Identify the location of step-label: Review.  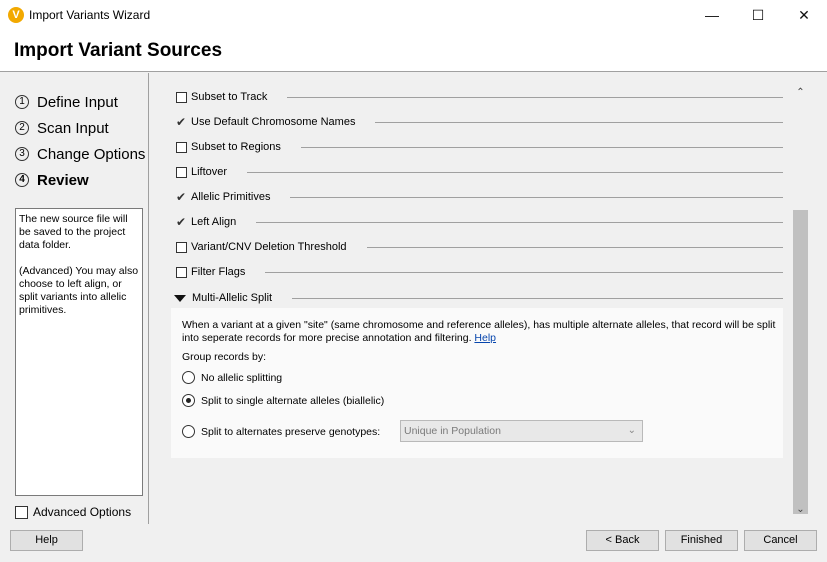
(63, 180).